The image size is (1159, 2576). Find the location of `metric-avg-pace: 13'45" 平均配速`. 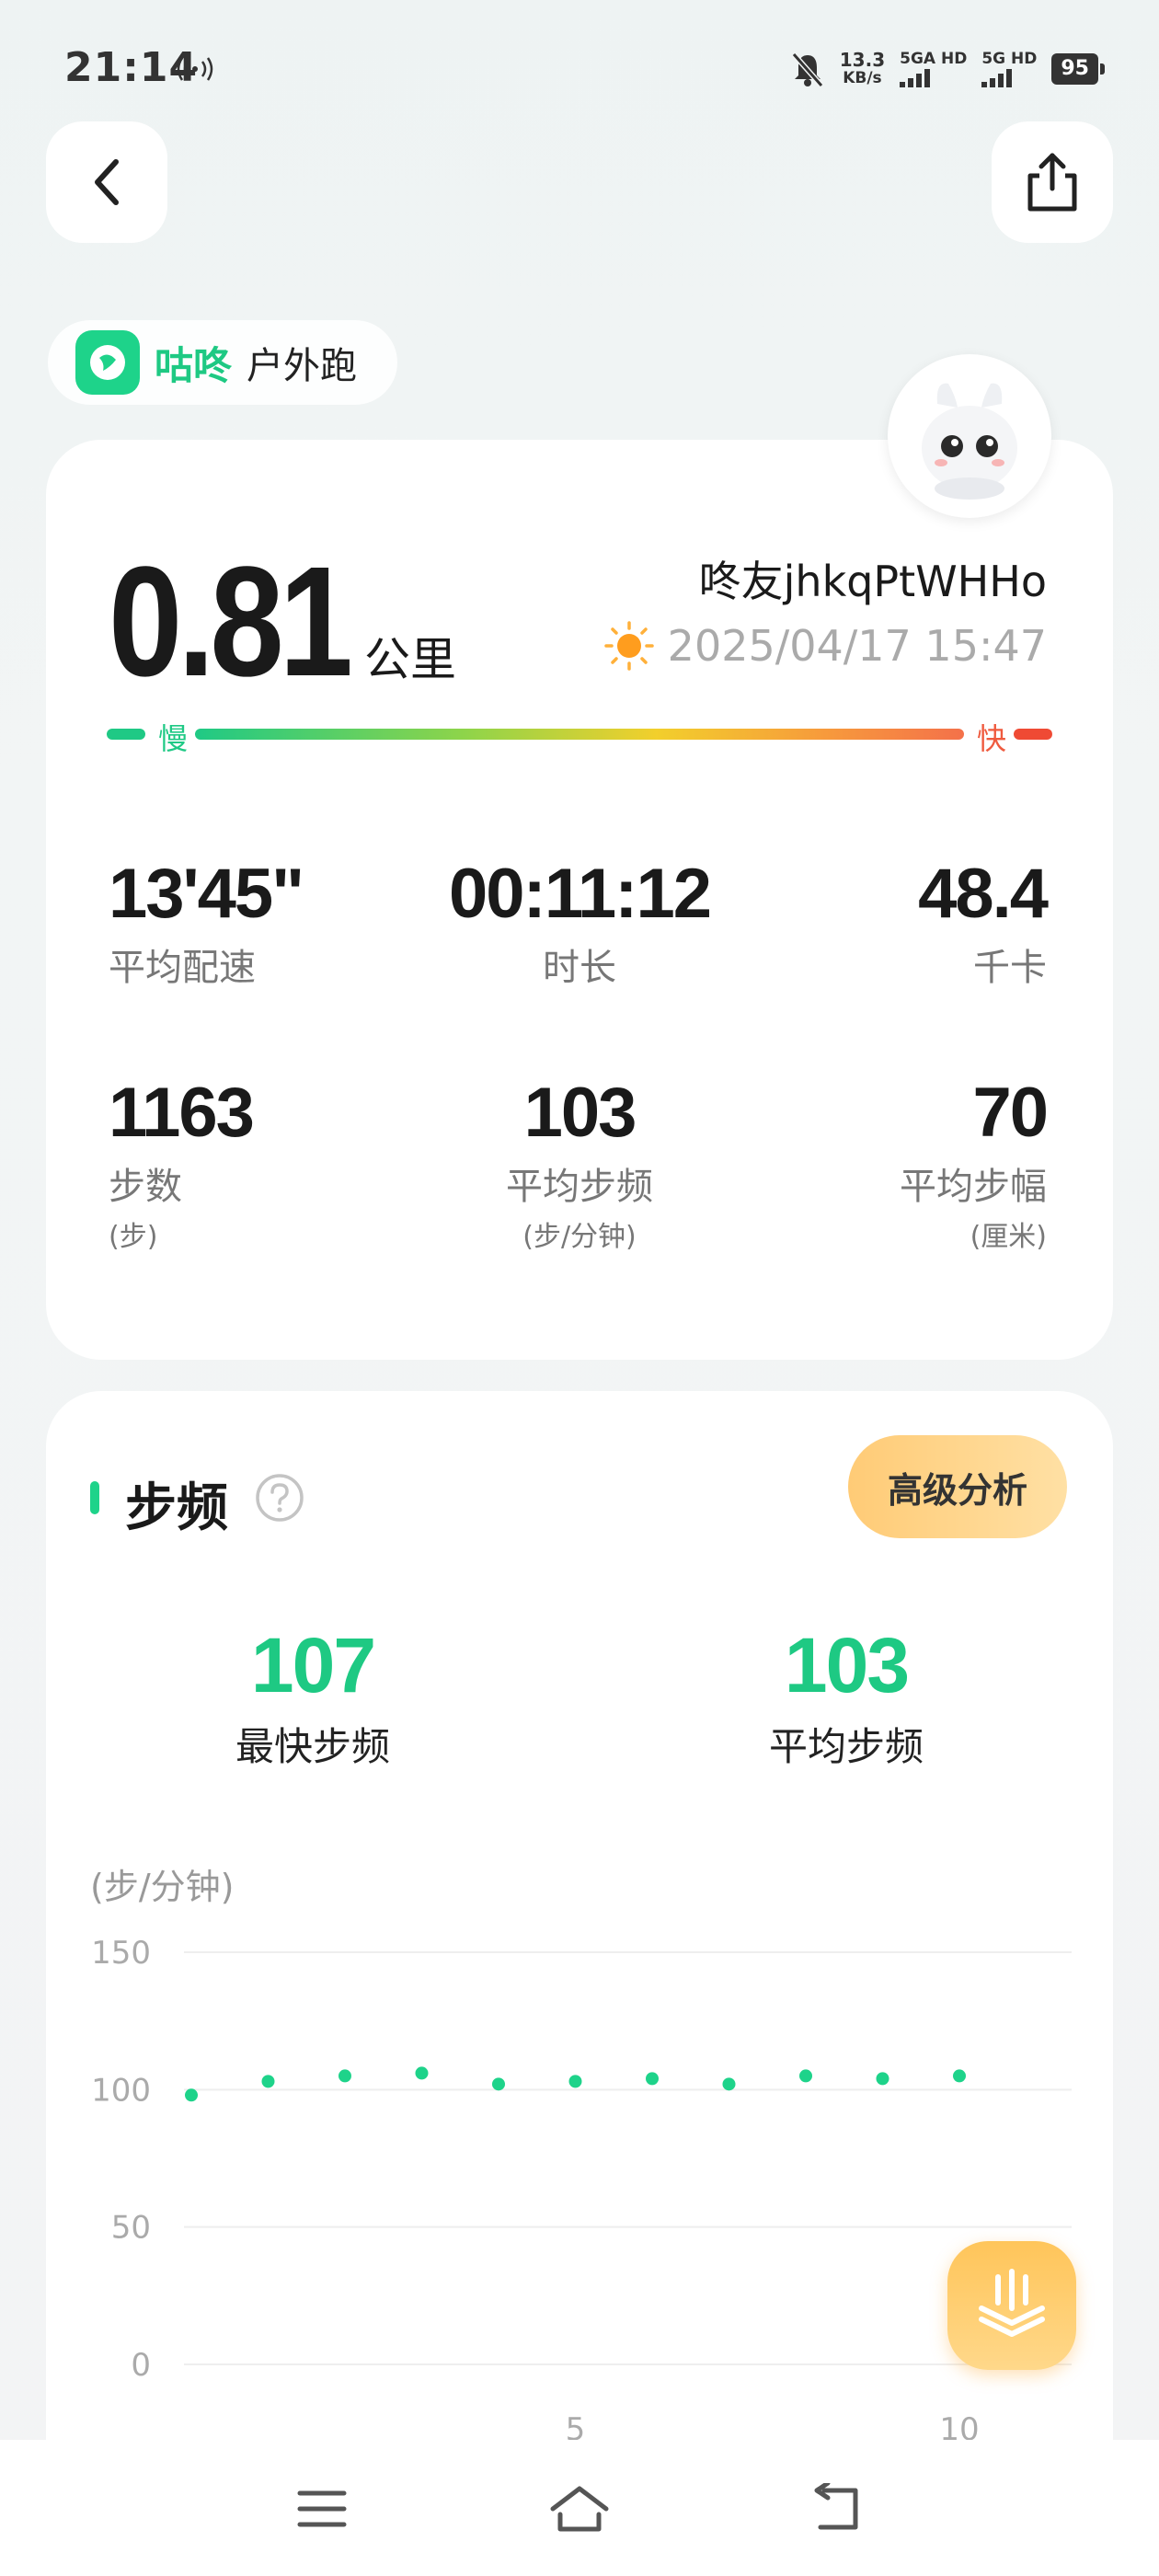

metric-avg-pace: 13'45" 平均配速 is located at coordinates (206, 922).